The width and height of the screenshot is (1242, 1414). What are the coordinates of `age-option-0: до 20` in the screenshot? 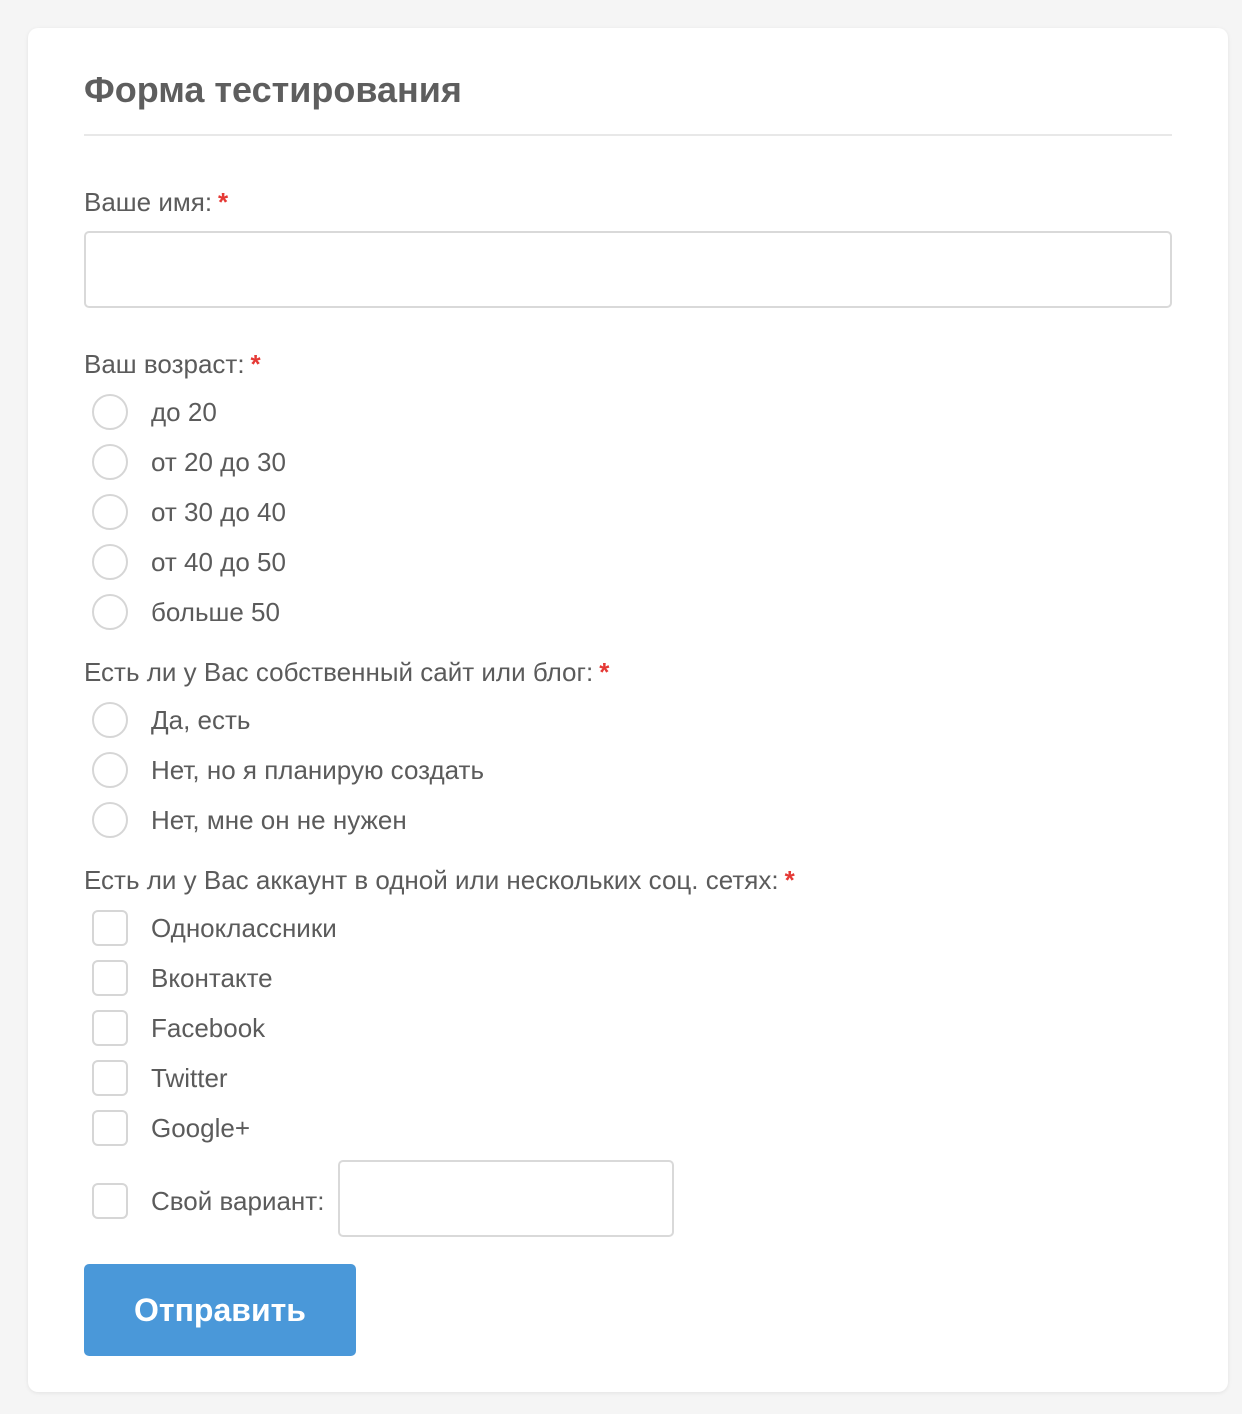 It's located at (154, 412).